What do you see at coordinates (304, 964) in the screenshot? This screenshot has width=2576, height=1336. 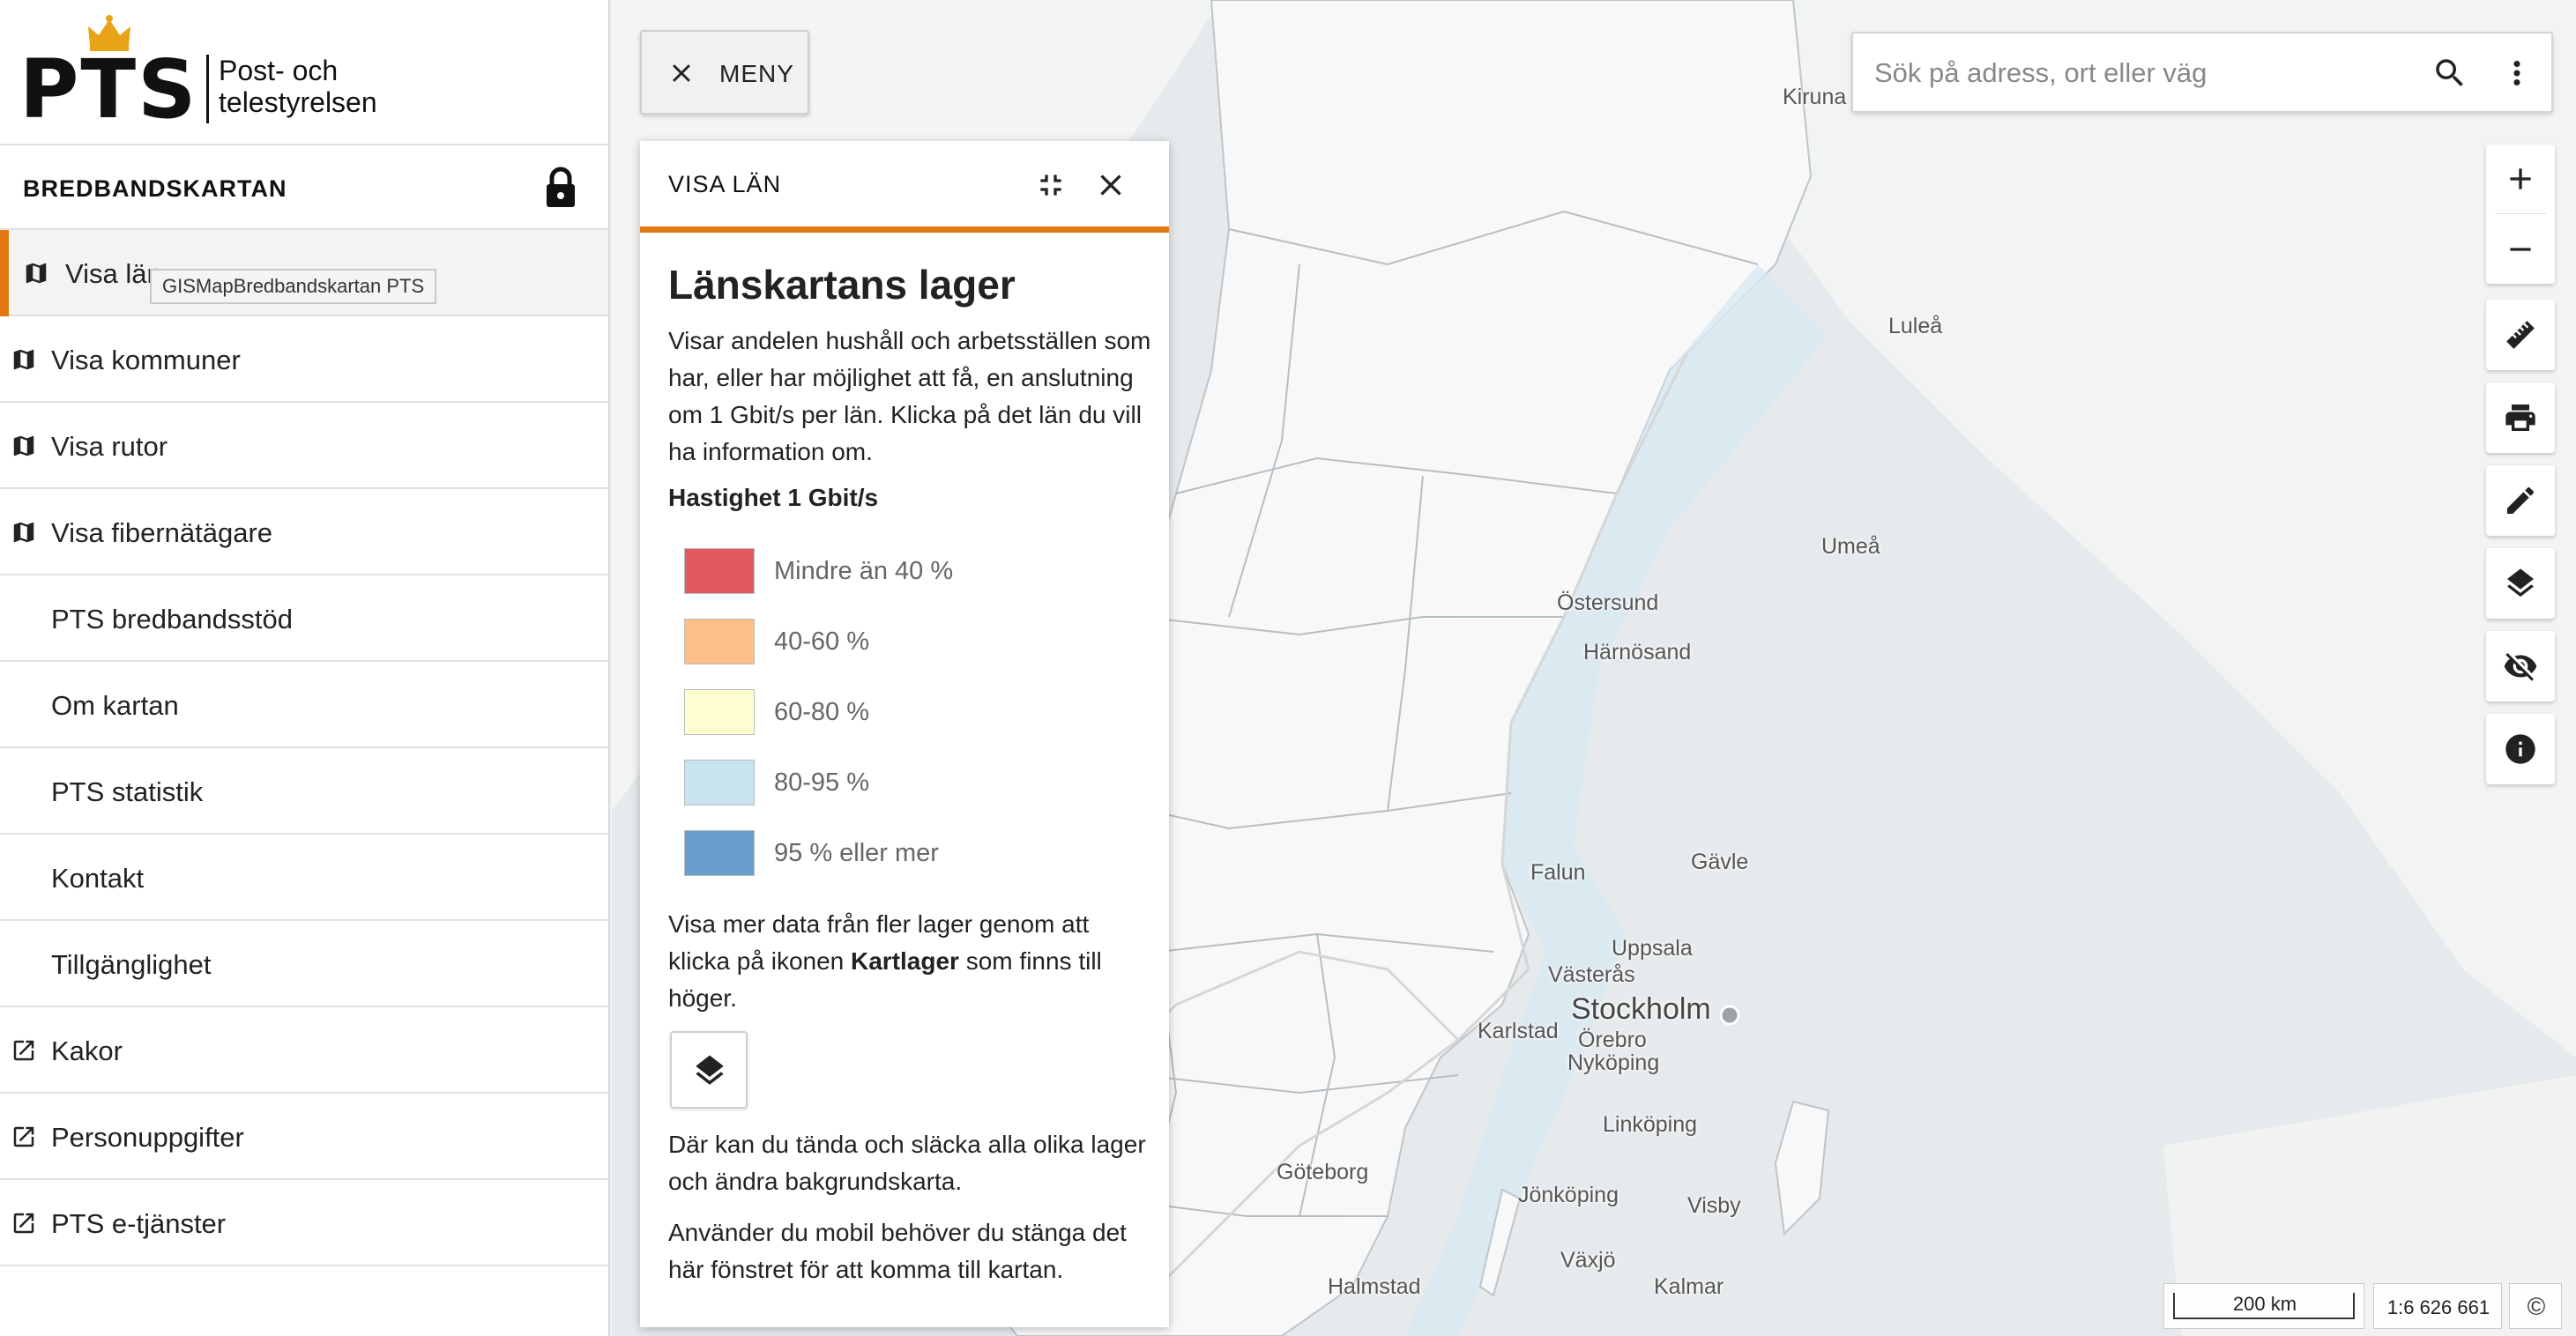 I see `sidebar-item-tillganglighet: Tillgänglighet` at bounding box center [304, 964].